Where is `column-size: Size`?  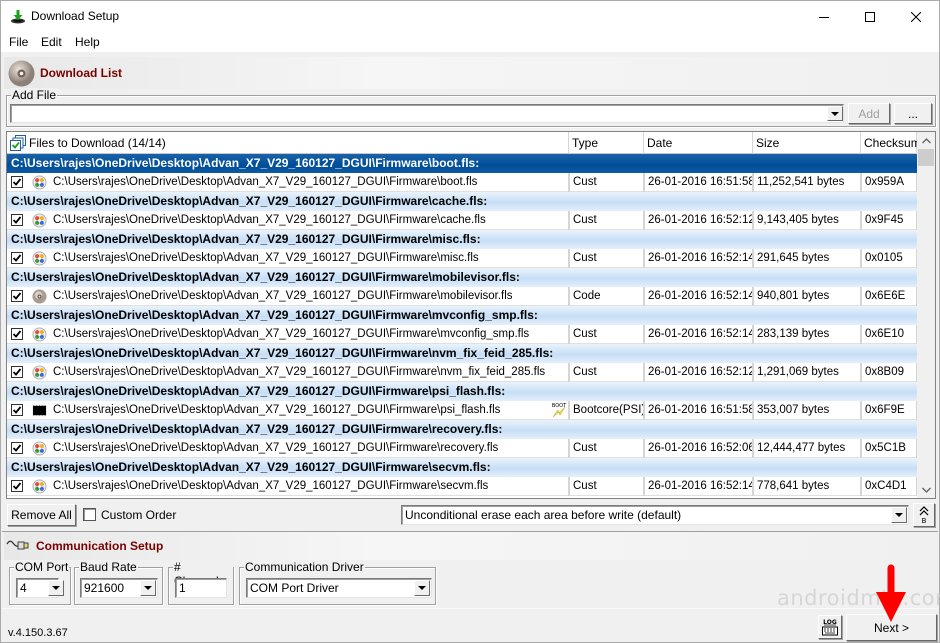 column-size: Size is located at coordinates (807, 143).